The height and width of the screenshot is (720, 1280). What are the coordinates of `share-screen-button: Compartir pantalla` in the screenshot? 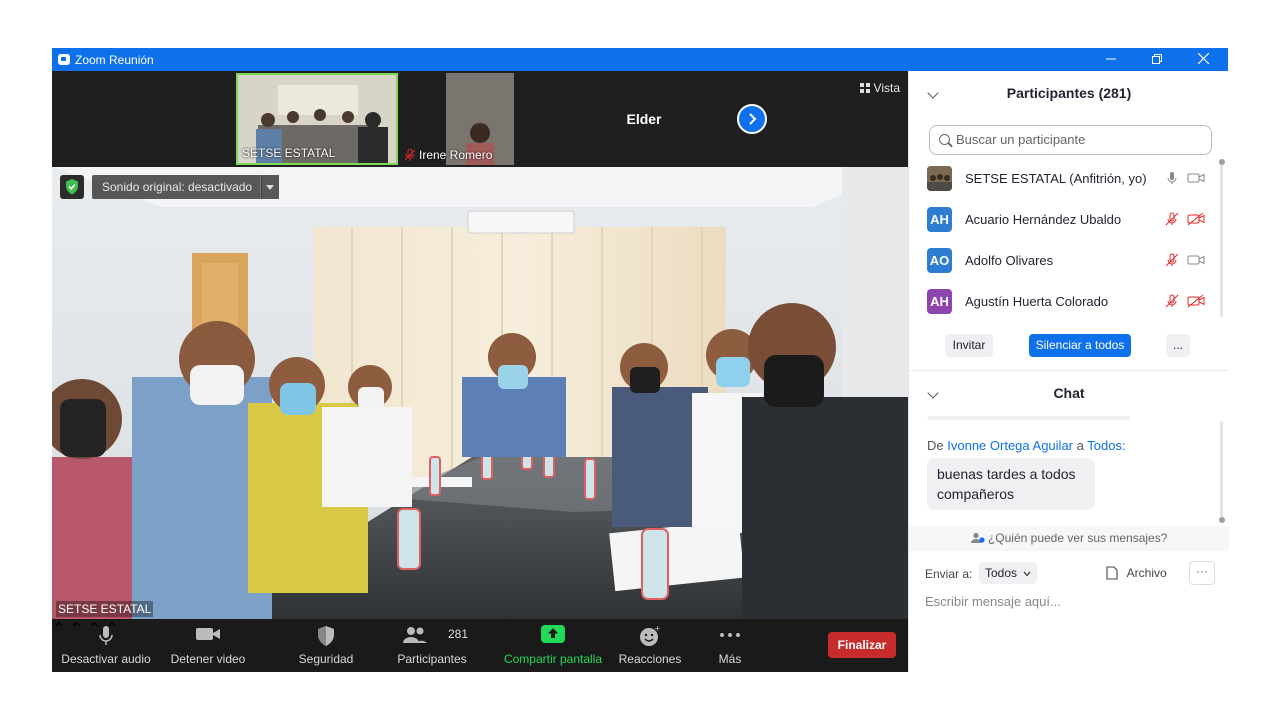 It's located at (553, 645).